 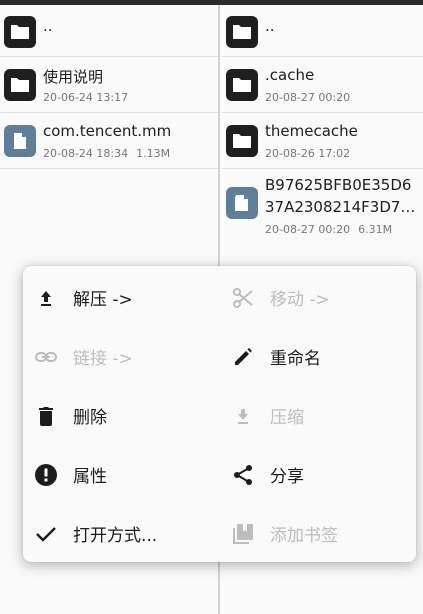 What do you see at coordinates (311, 131) in the screenshot?
I see `file-name: themecache` at bounding box center [311, 131].